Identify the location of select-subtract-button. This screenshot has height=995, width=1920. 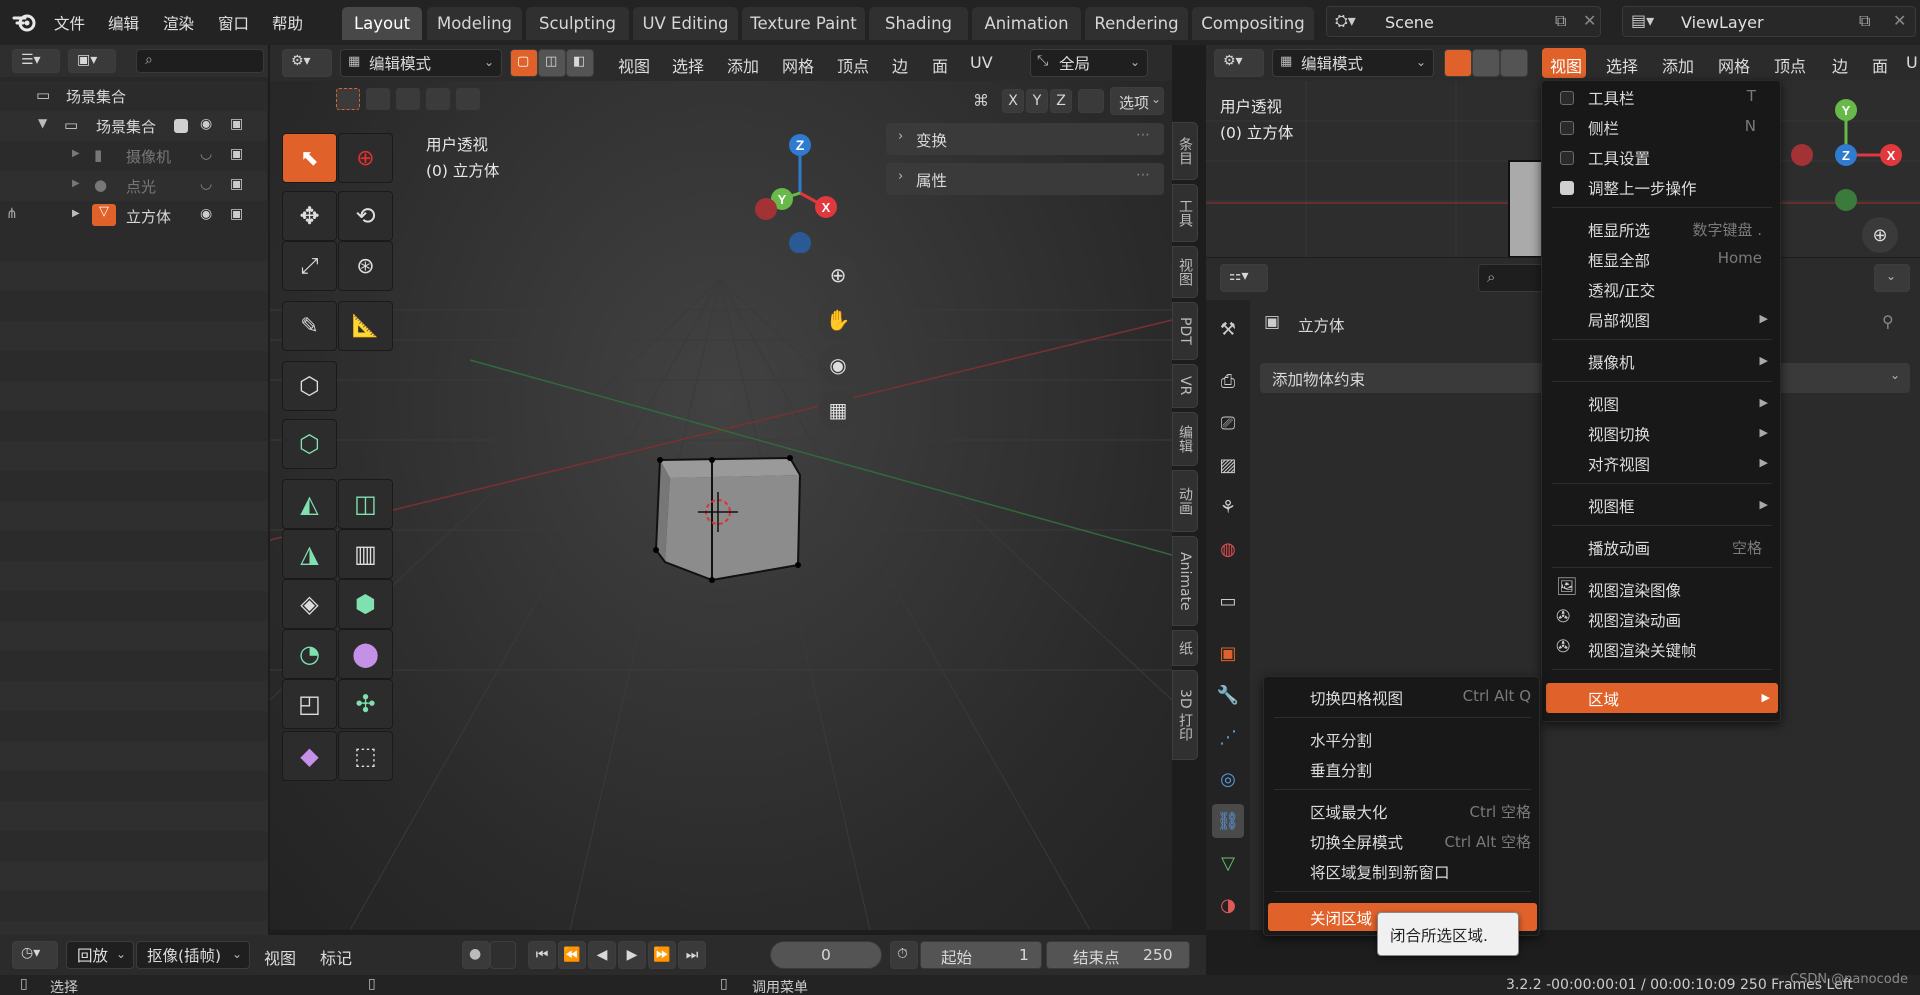
(408, 99).